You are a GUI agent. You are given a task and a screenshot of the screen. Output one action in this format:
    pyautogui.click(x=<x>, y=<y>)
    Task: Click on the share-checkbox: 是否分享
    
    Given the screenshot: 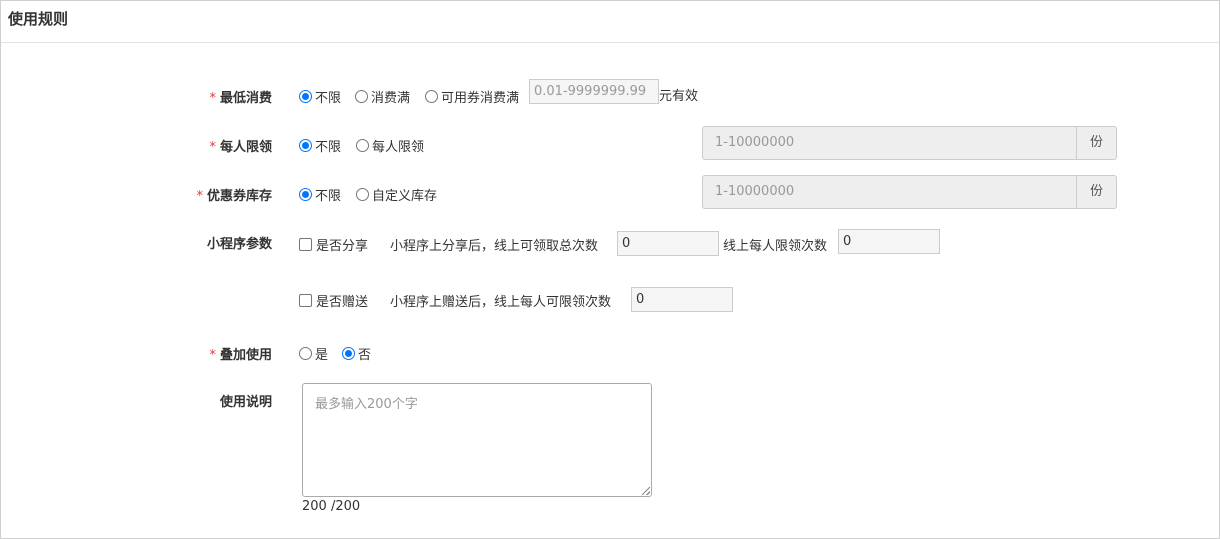 What is the action you would take?
    pyautogui.click(x=333, y=244)
    